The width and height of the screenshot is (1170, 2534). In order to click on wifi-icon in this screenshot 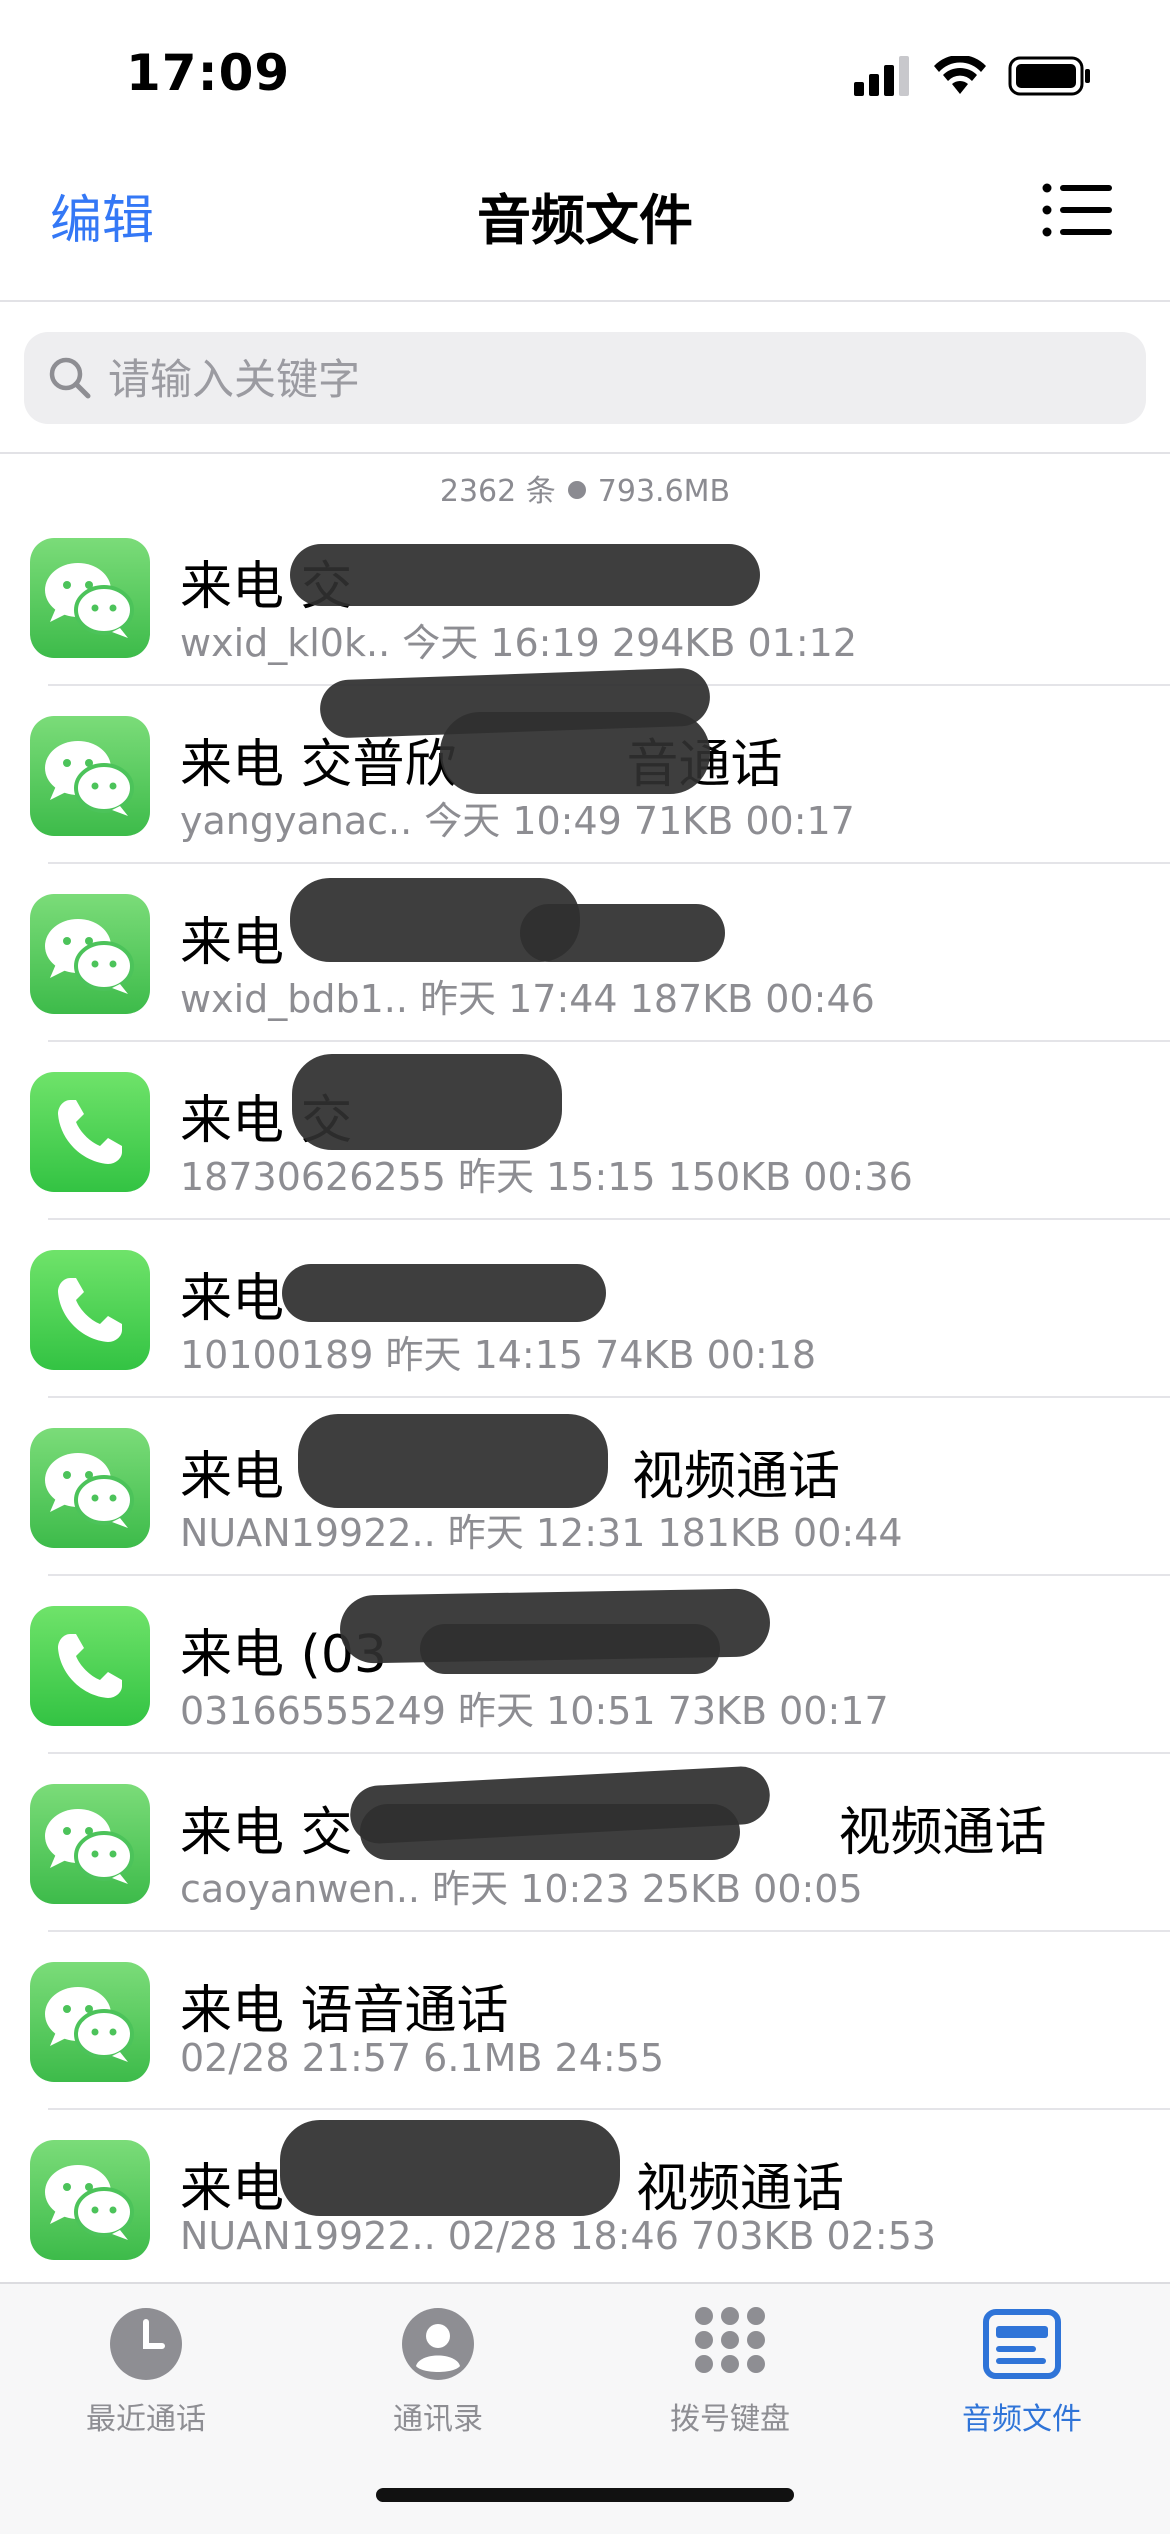, I will do `click(960, 75)`.